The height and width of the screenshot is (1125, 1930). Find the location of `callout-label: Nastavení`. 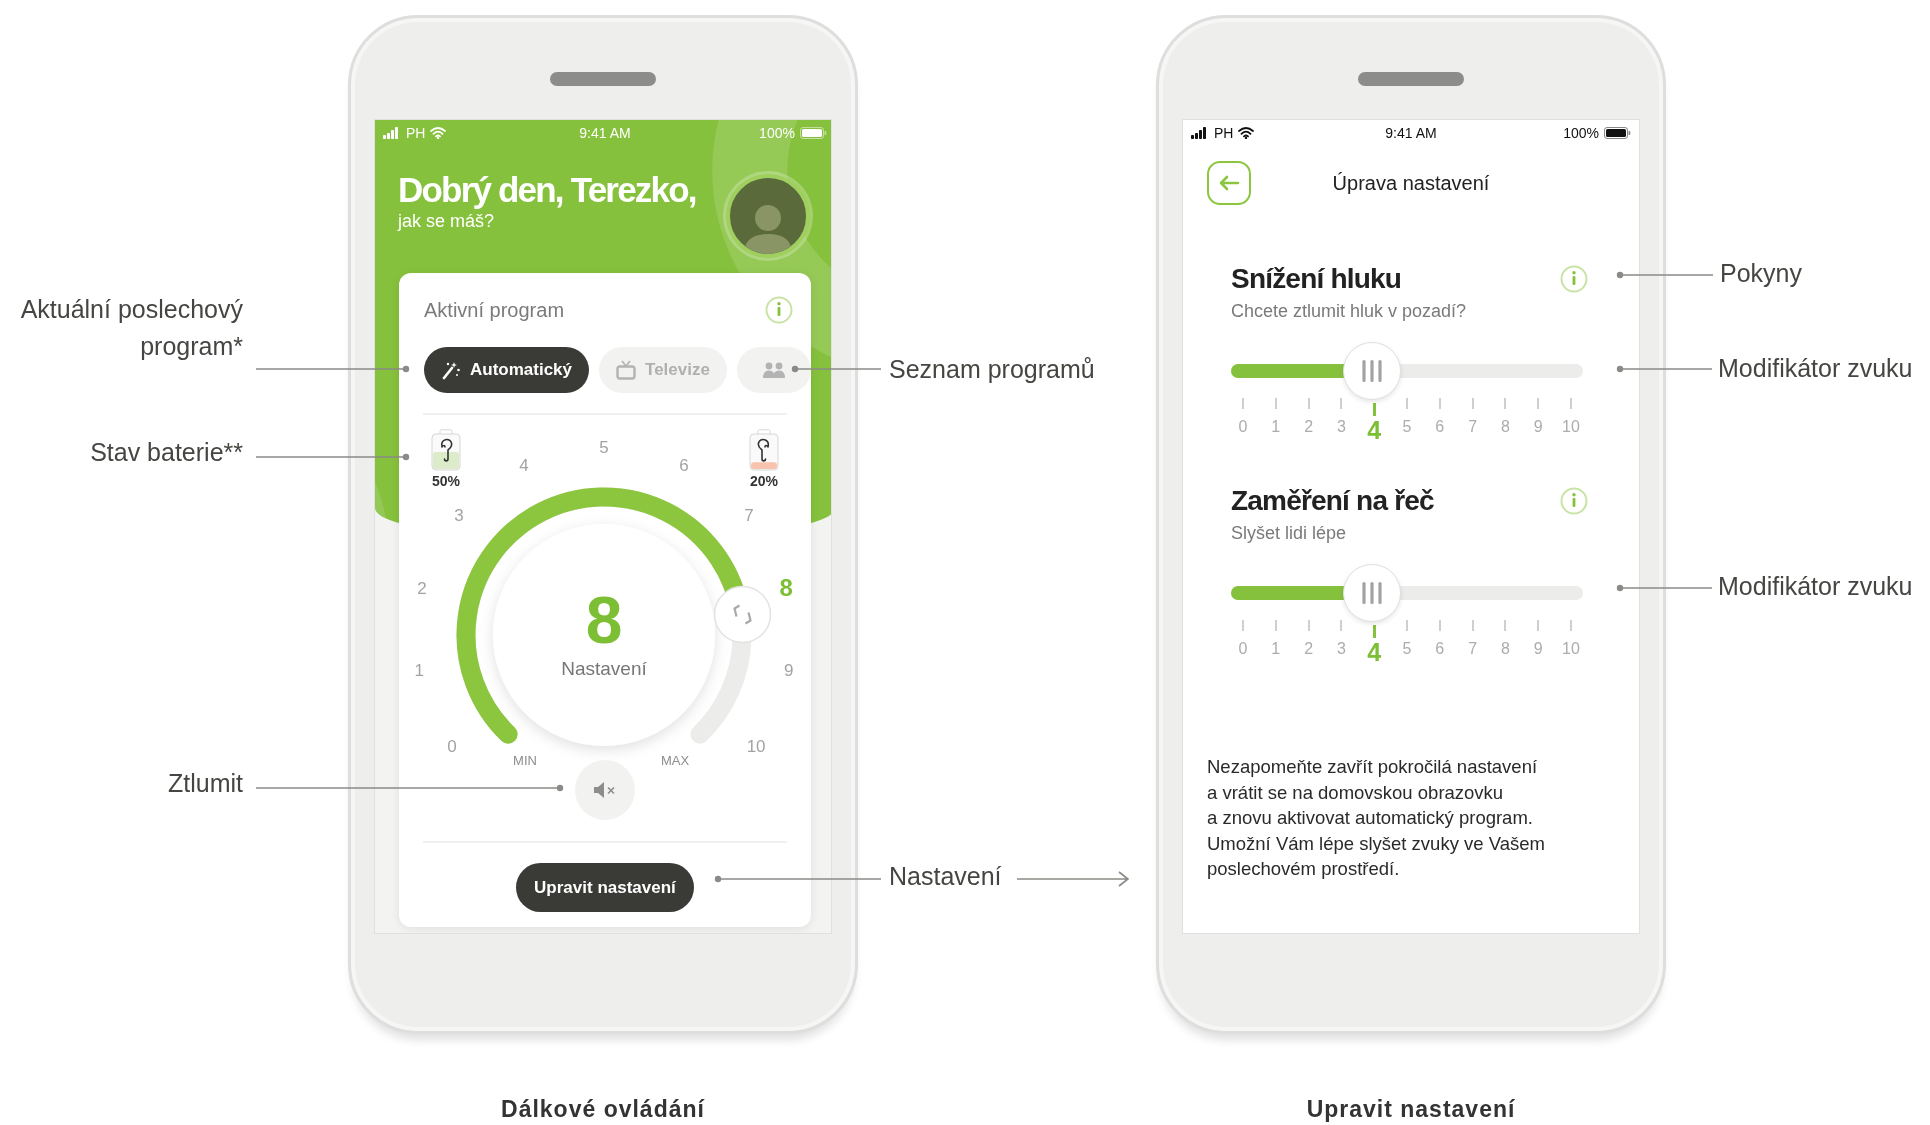

callout-label: Nastavení is located at coordinates (945, 876).